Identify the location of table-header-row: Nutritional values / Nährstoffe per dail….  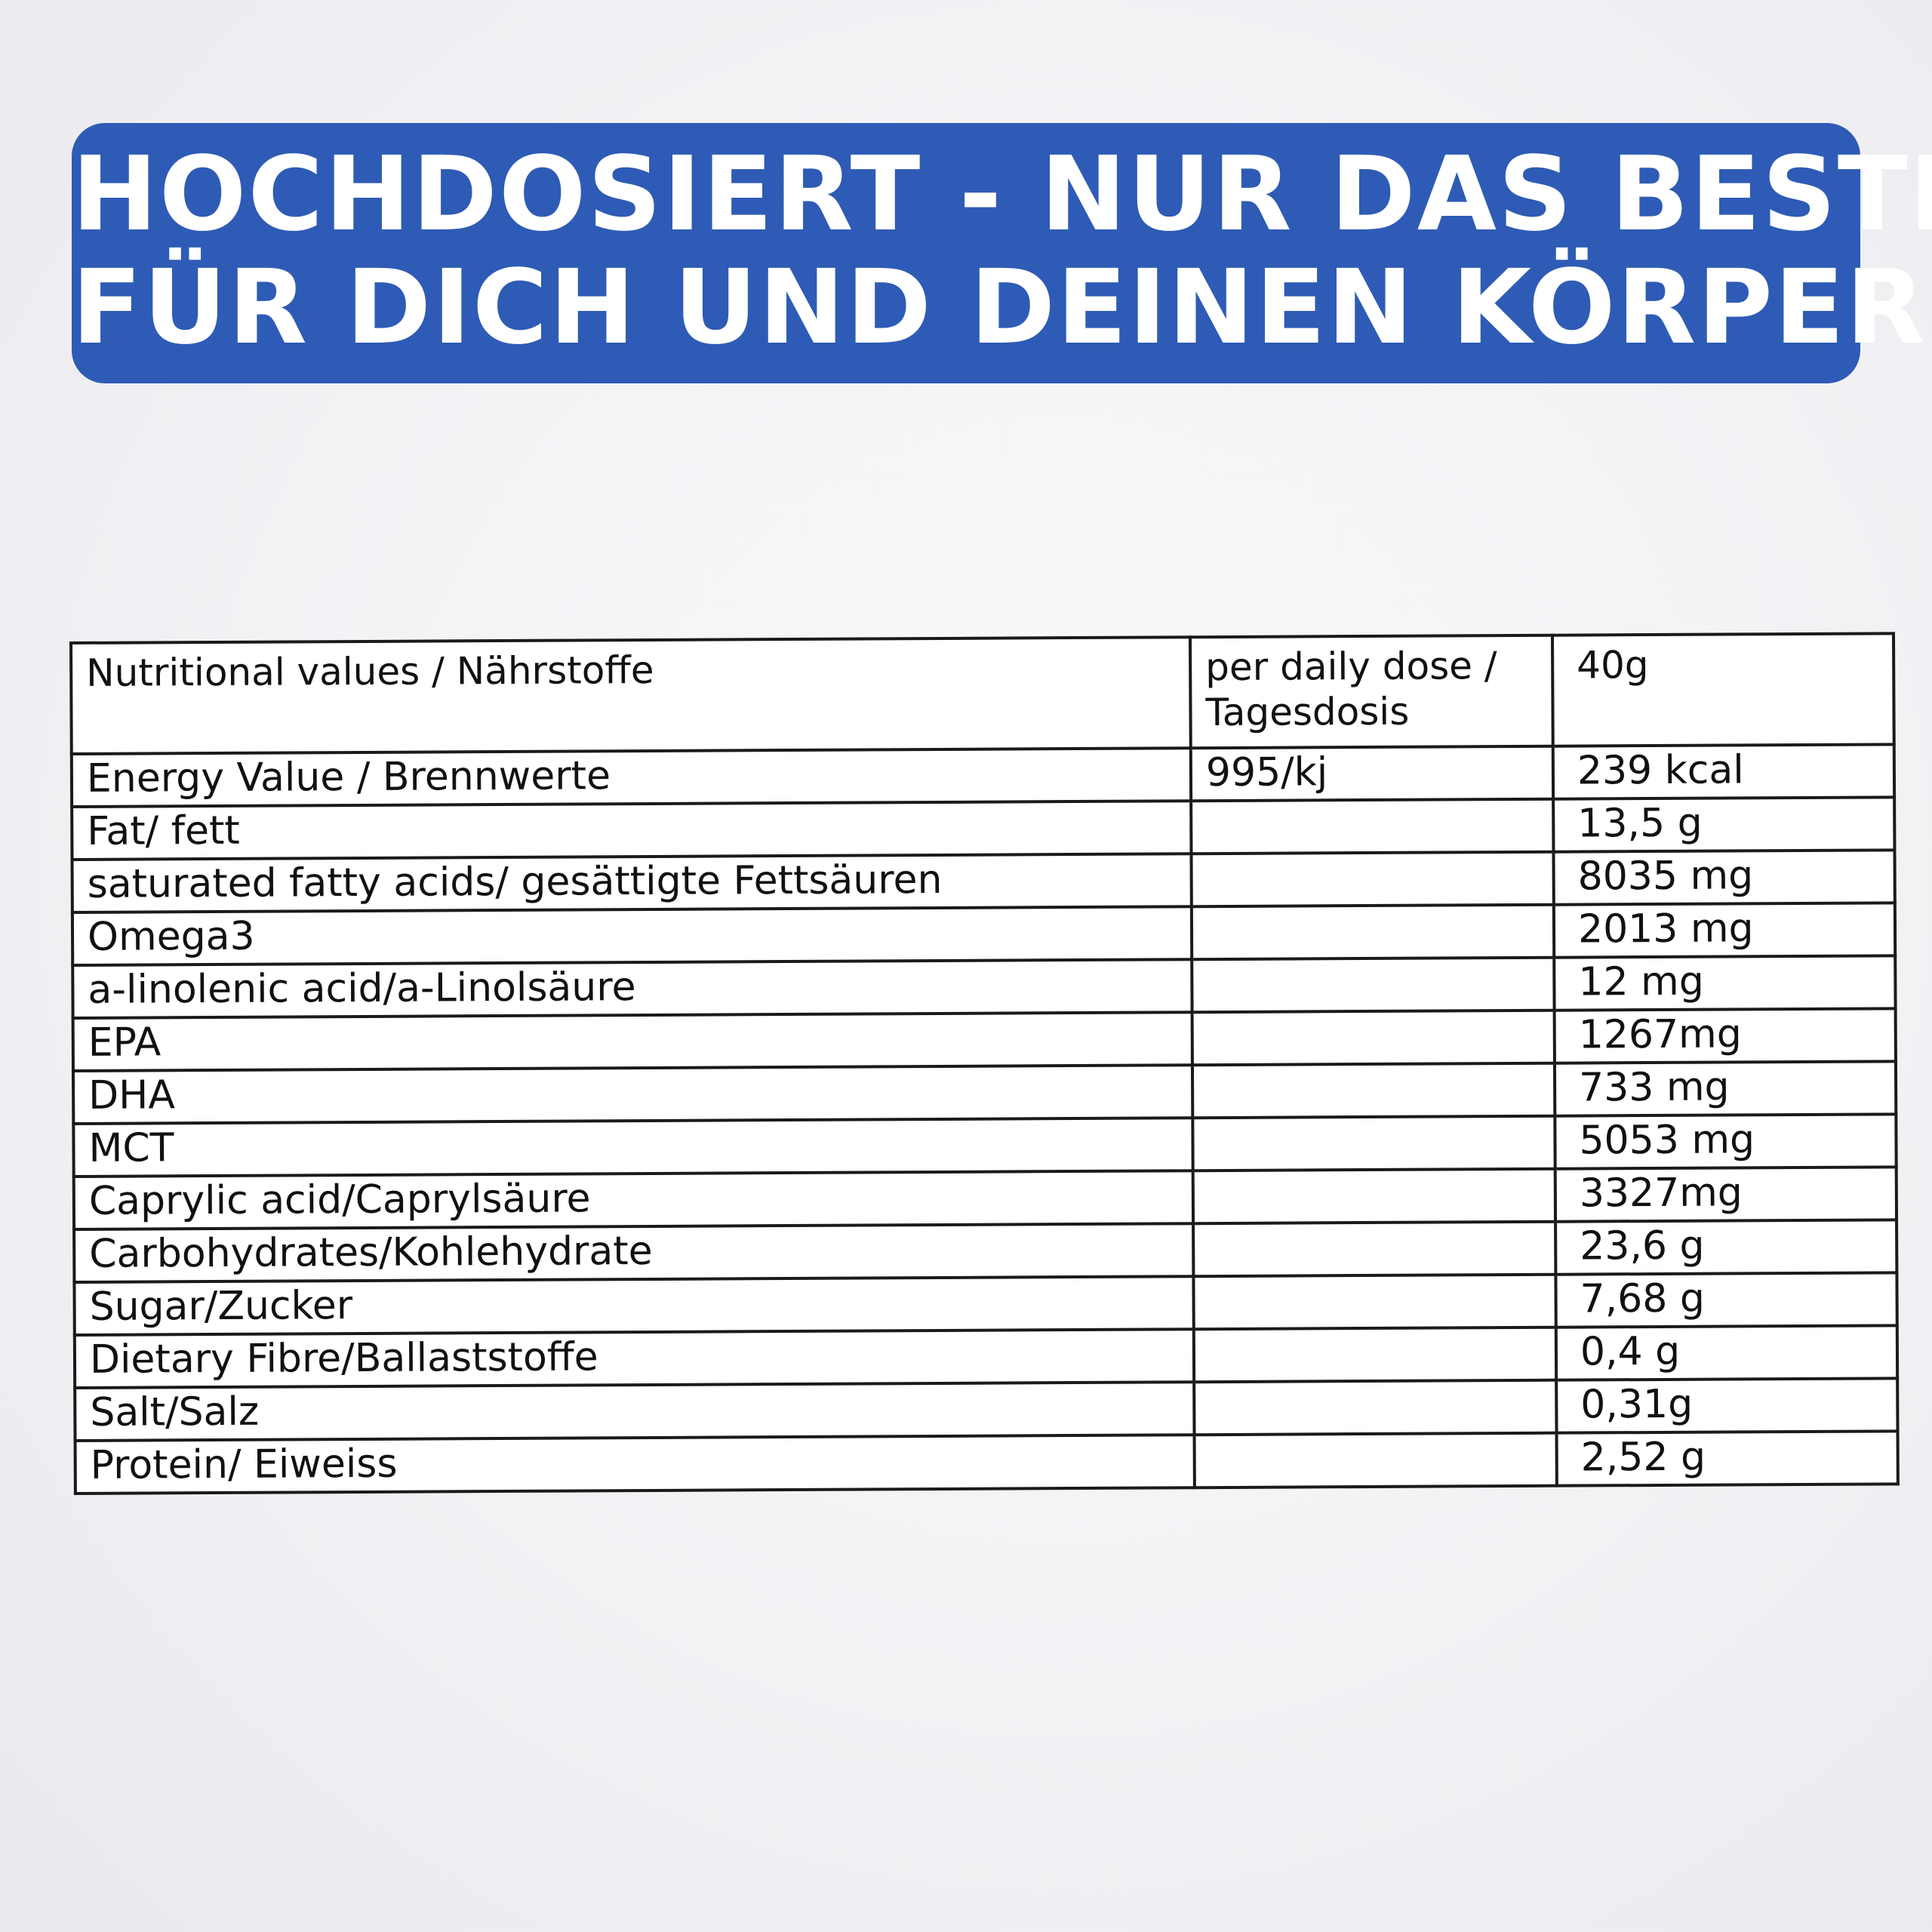
(982, 693).